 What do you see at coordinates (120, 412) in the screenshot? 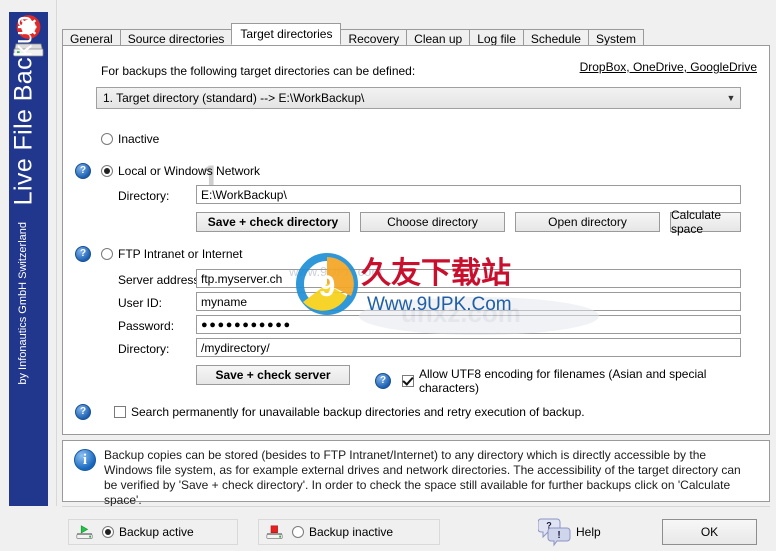
I see `search-retry-checkbox` at bounding box center [120, 412].